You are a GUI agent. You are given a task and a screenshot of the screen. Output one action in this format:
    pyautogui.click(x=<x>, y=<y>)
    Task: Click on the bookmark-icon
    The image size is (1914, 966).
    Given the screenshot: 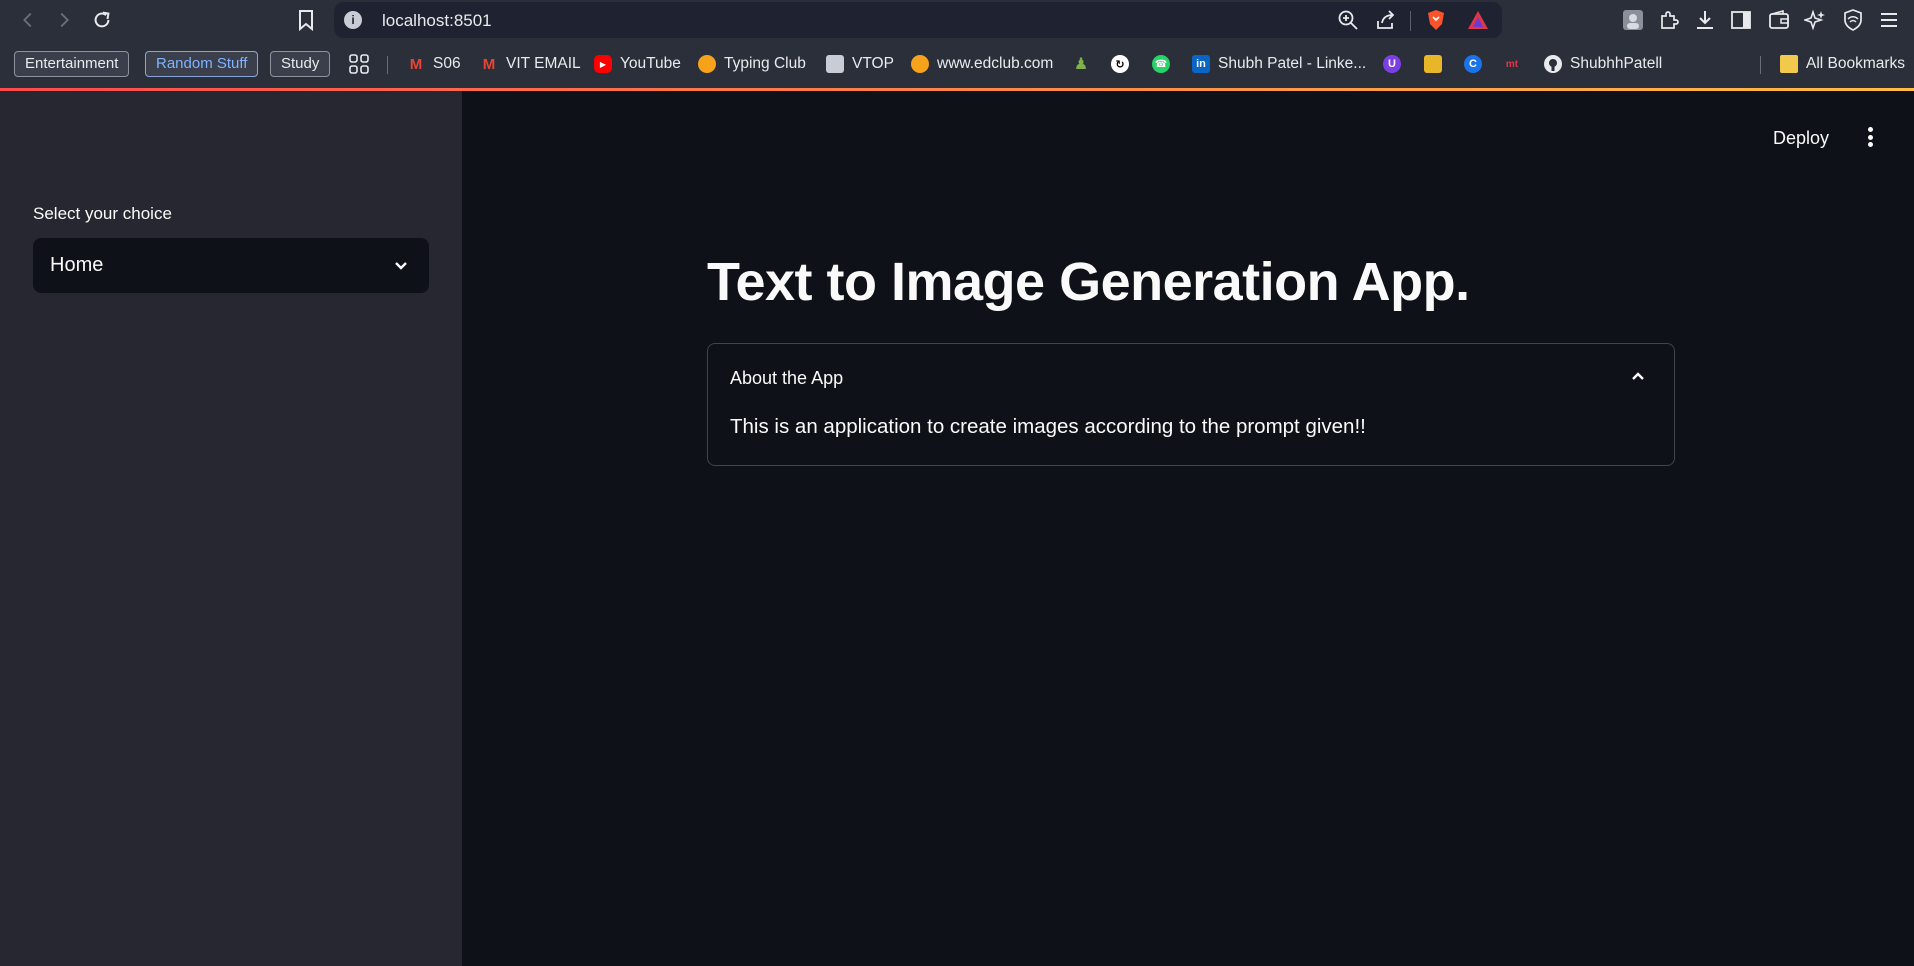 What is the action you would take?
    pyautogui.click(x=306, y=20)
    